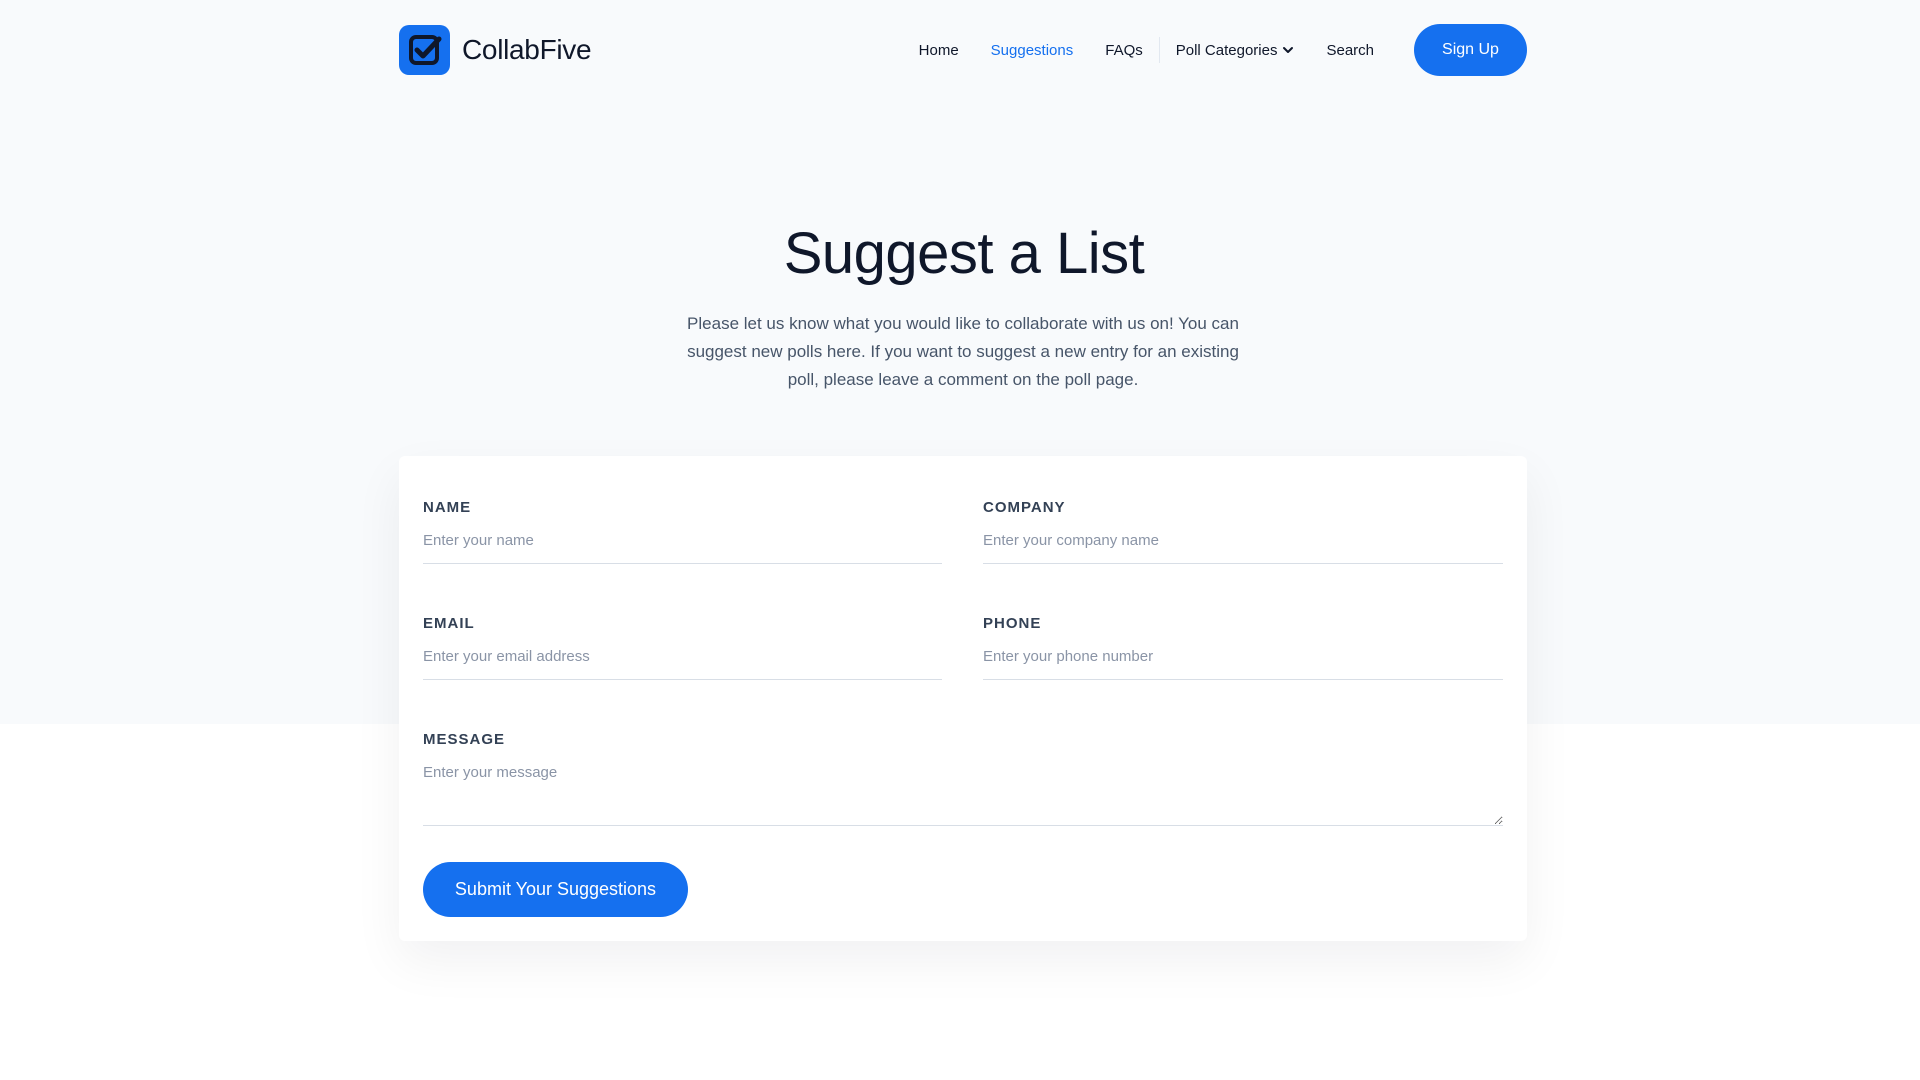  Describe the element at coordinates (963, 795) in the screenshot. I see `message-textarea` at that location.